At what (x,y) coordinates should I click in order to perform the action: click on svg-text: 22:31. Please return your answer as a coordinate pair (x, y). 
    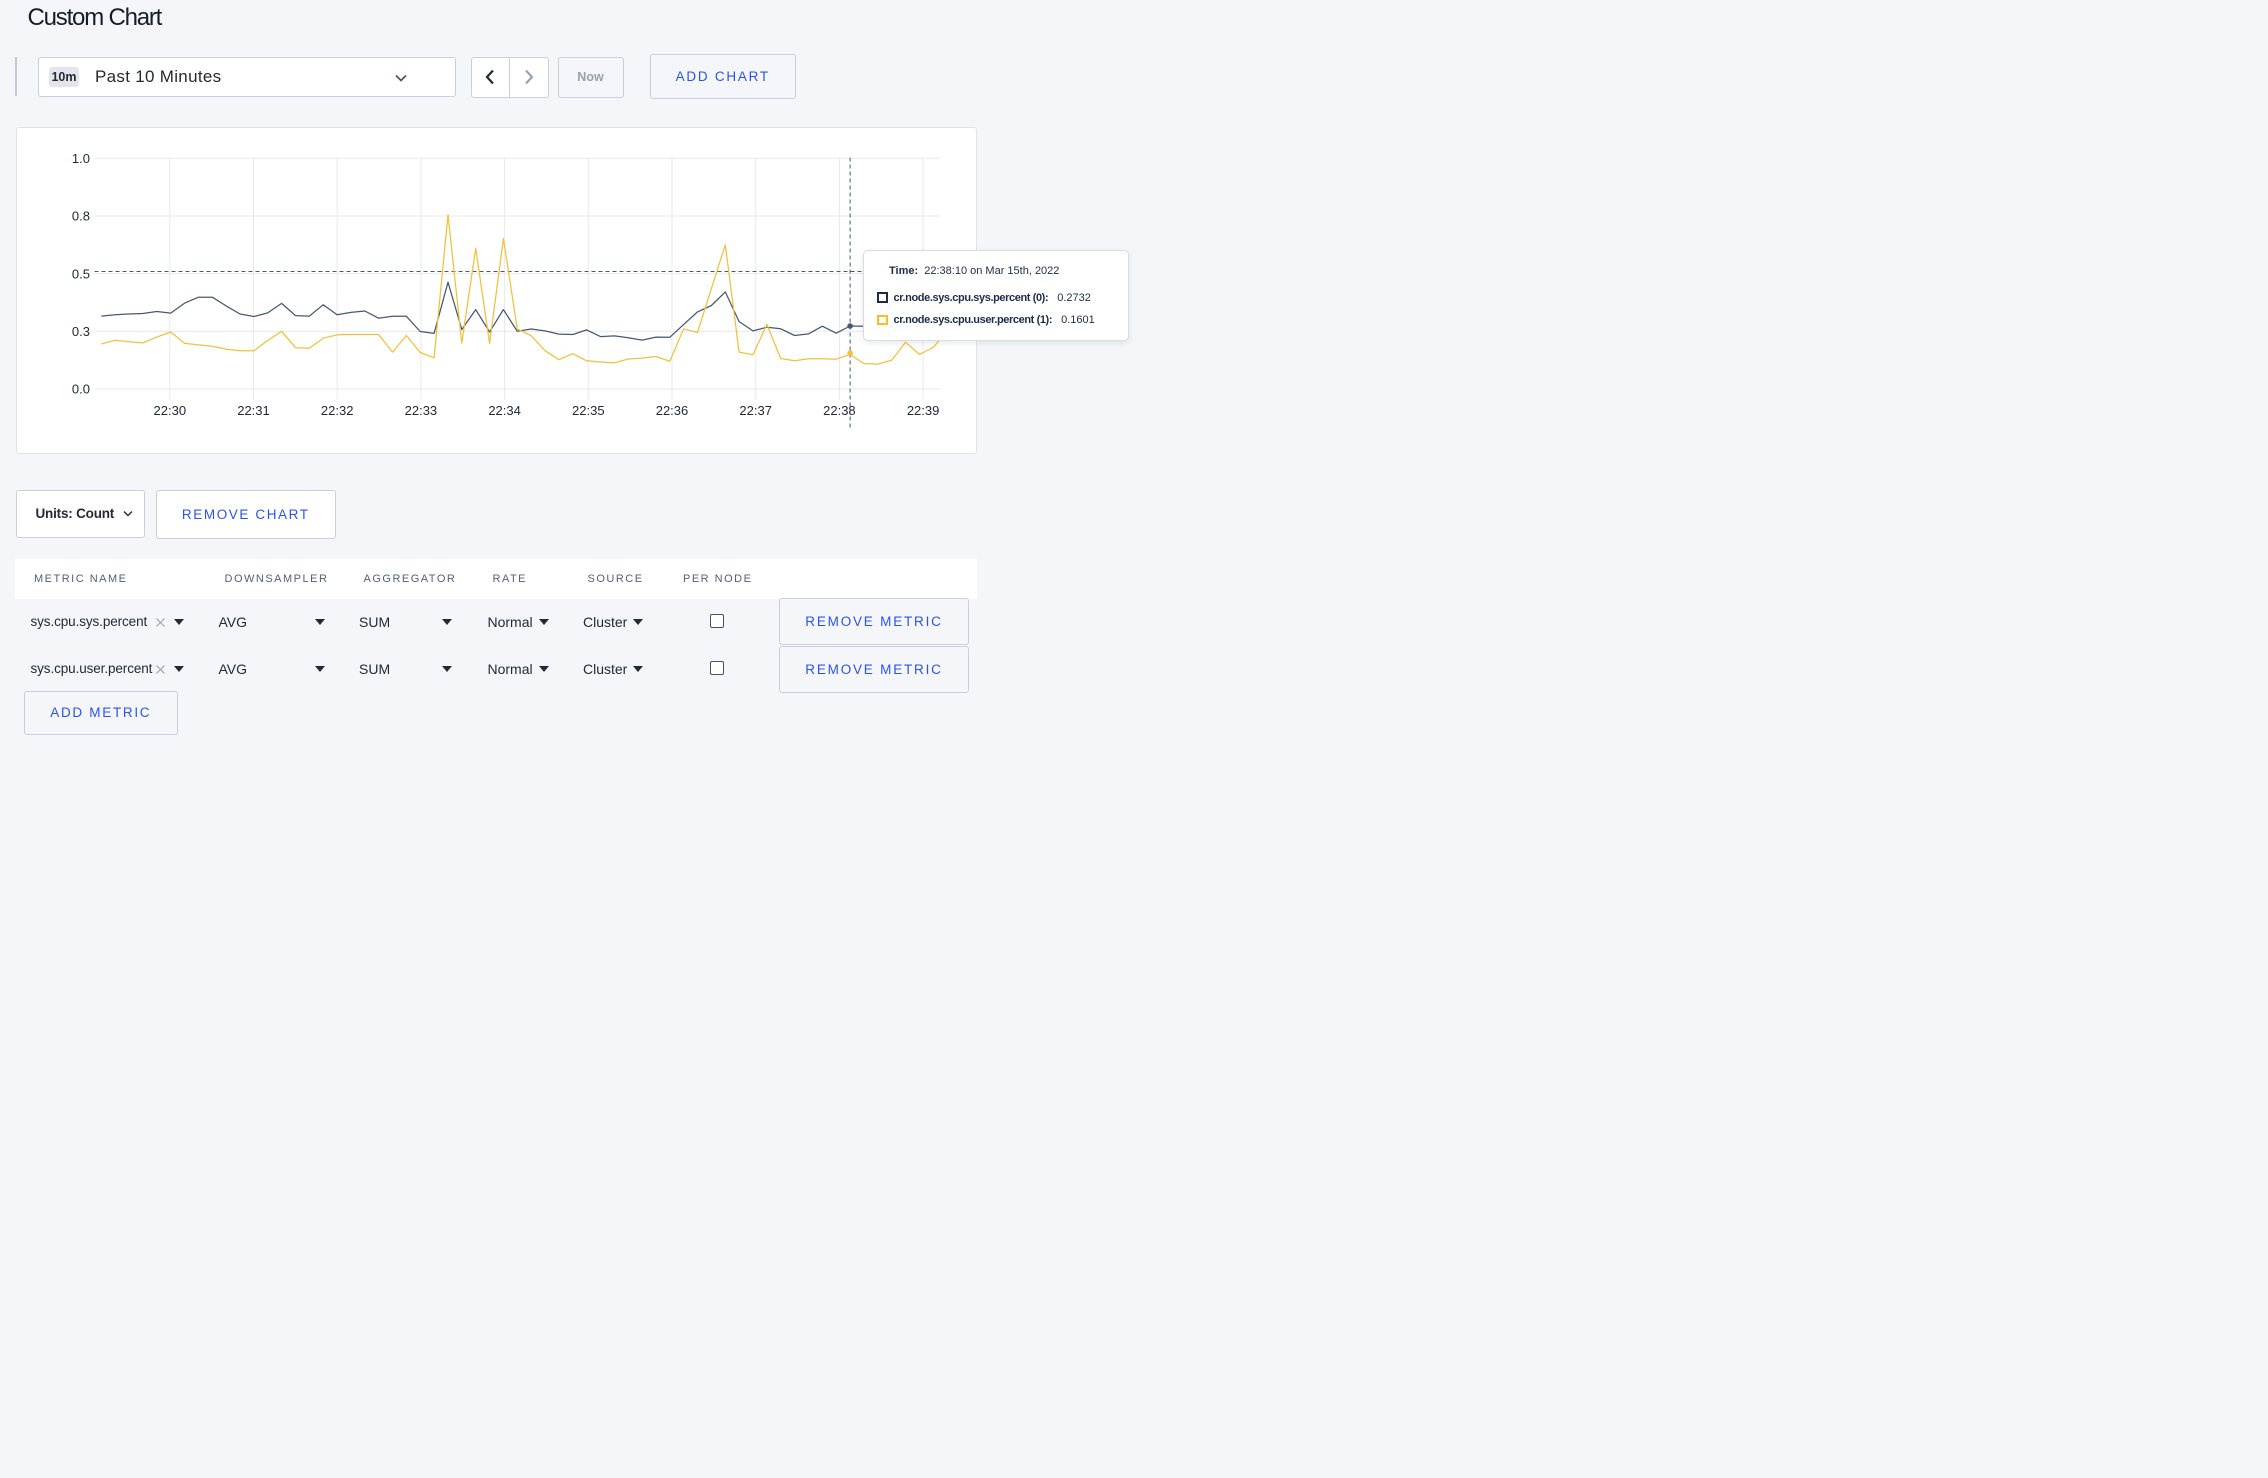
    Looking at the image, I should click on (253, 410).